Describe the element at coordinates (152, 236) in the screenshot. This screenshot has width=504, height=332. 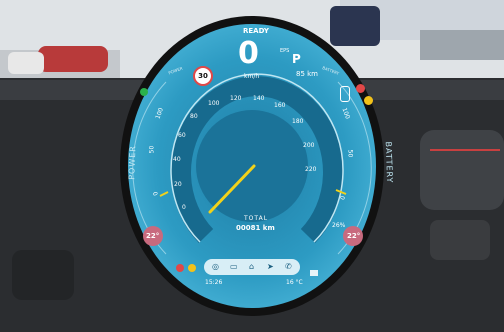
I see `temp-left: 22°` at that location.